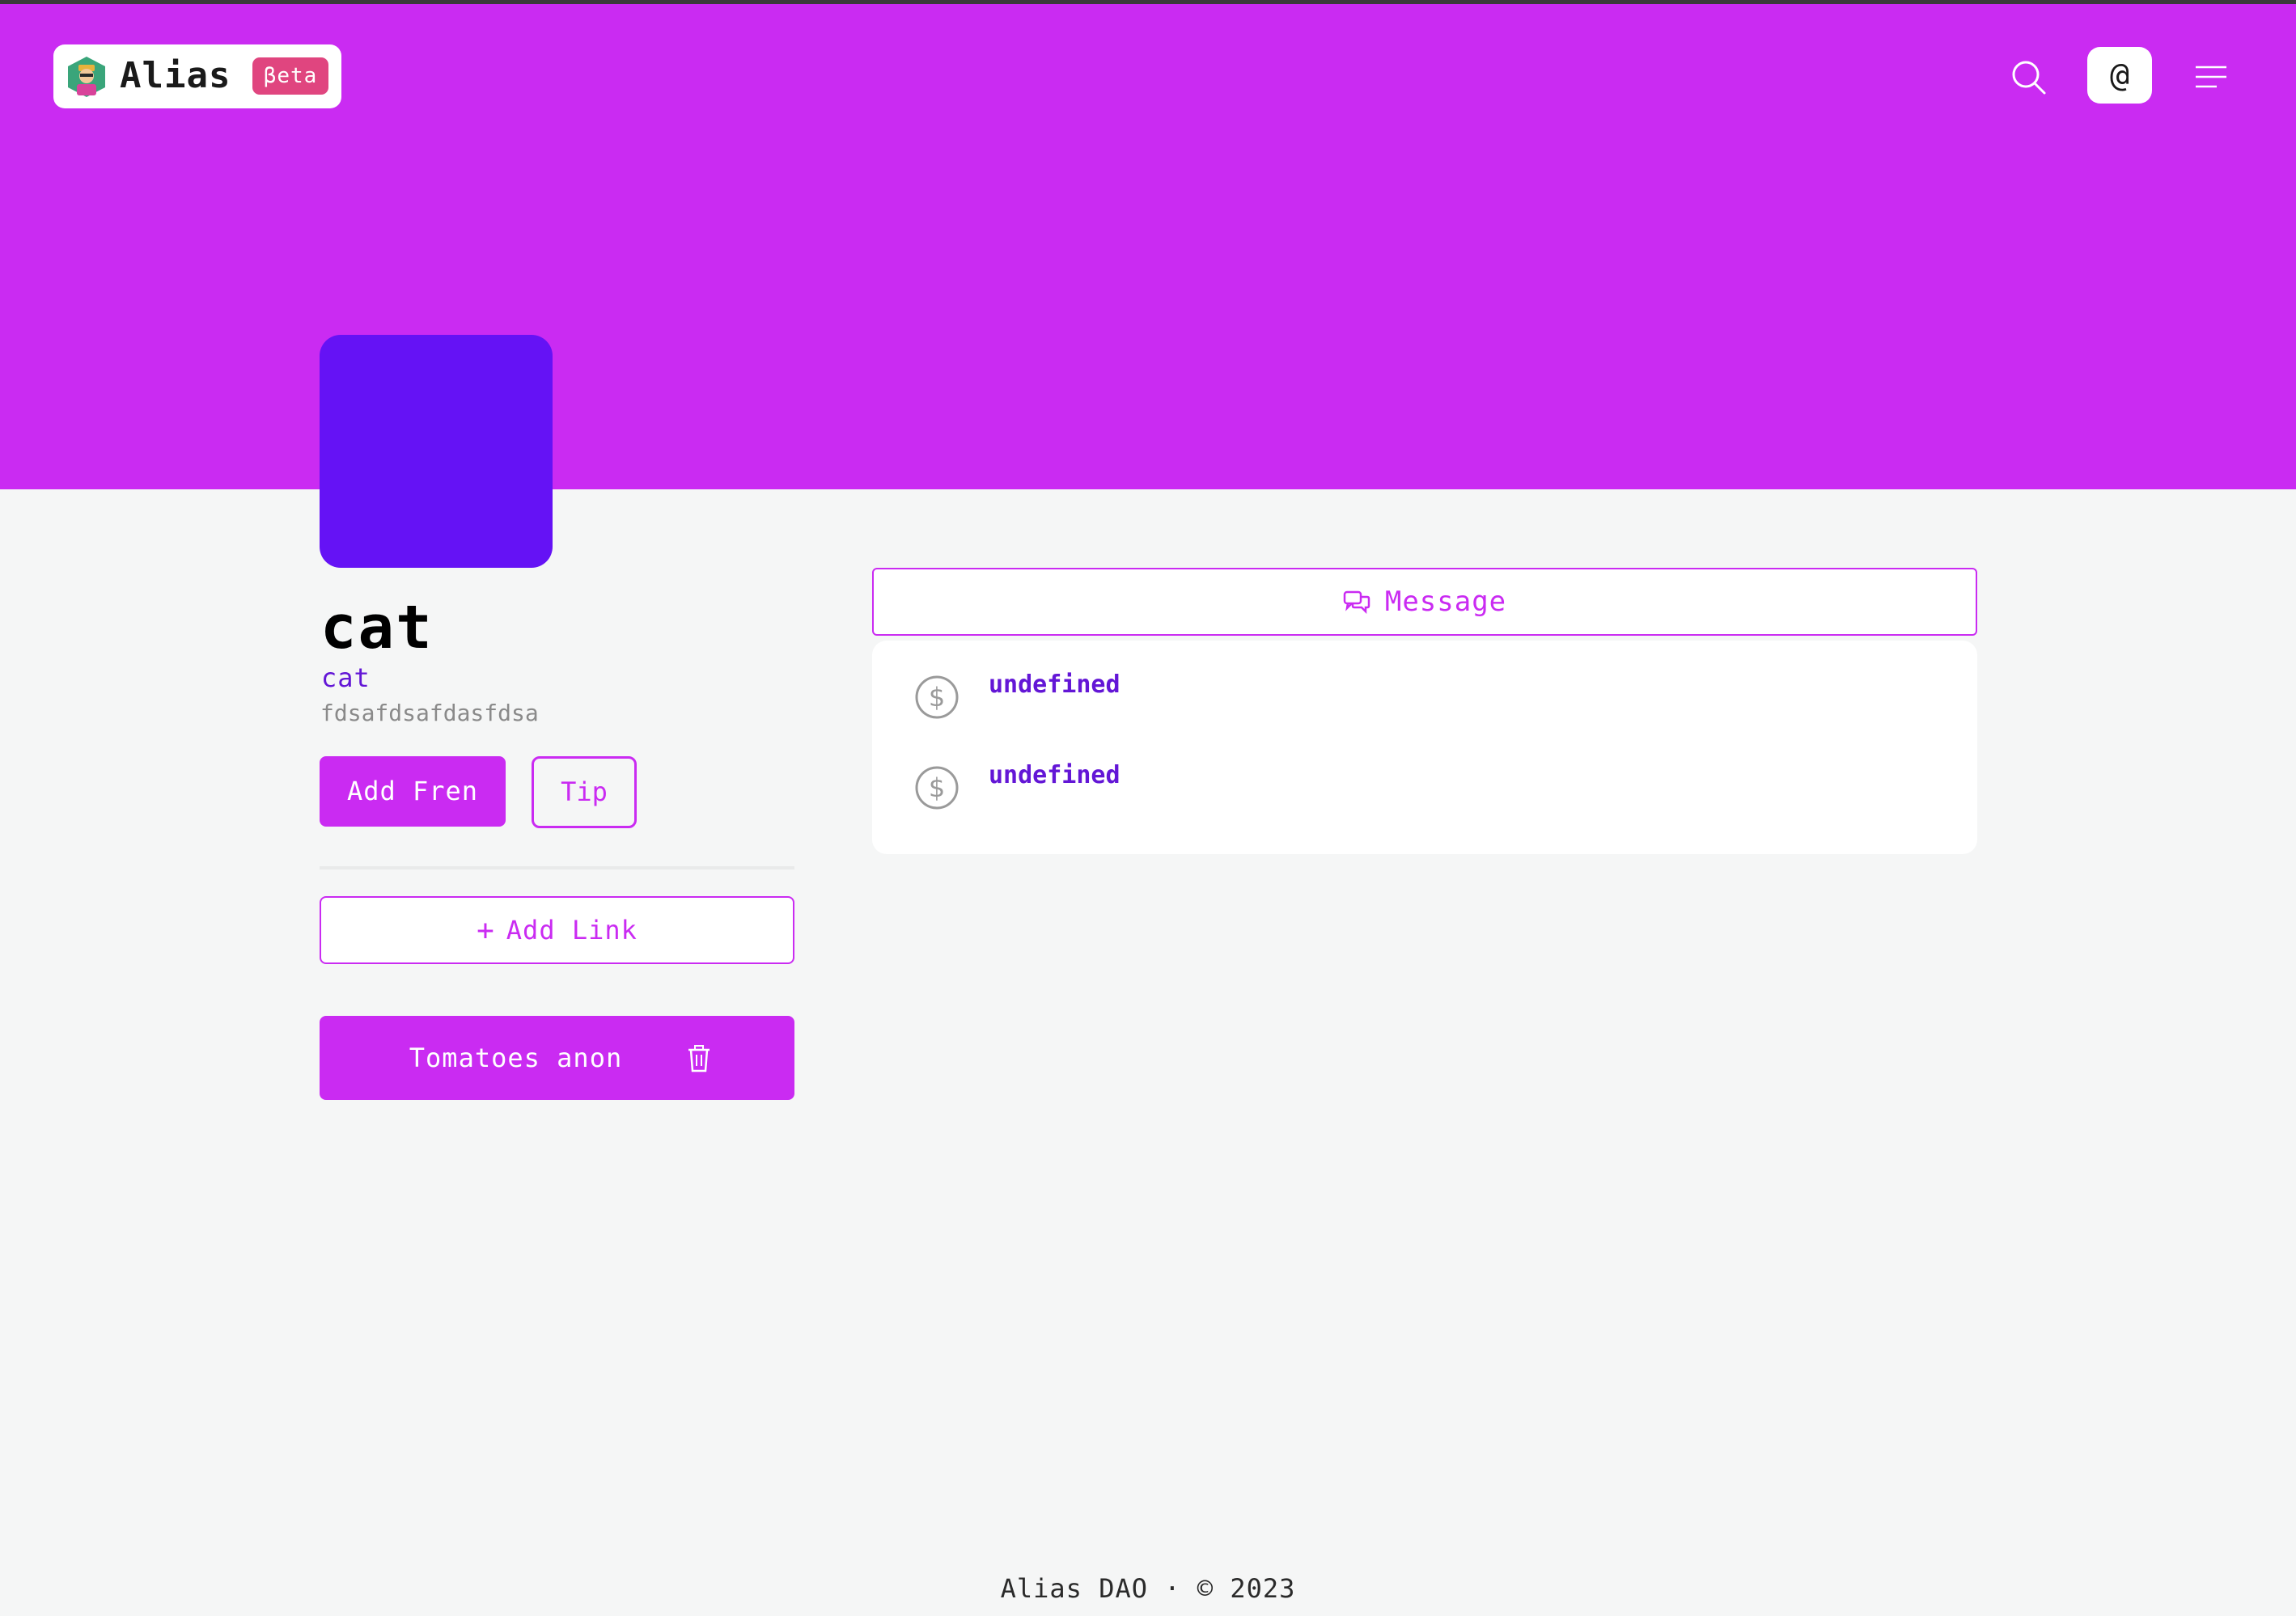 The image size is (2296, 1616). Describe the element at coordinates (699, 1058) in the screenshot. I see `trash-icon` at that location.